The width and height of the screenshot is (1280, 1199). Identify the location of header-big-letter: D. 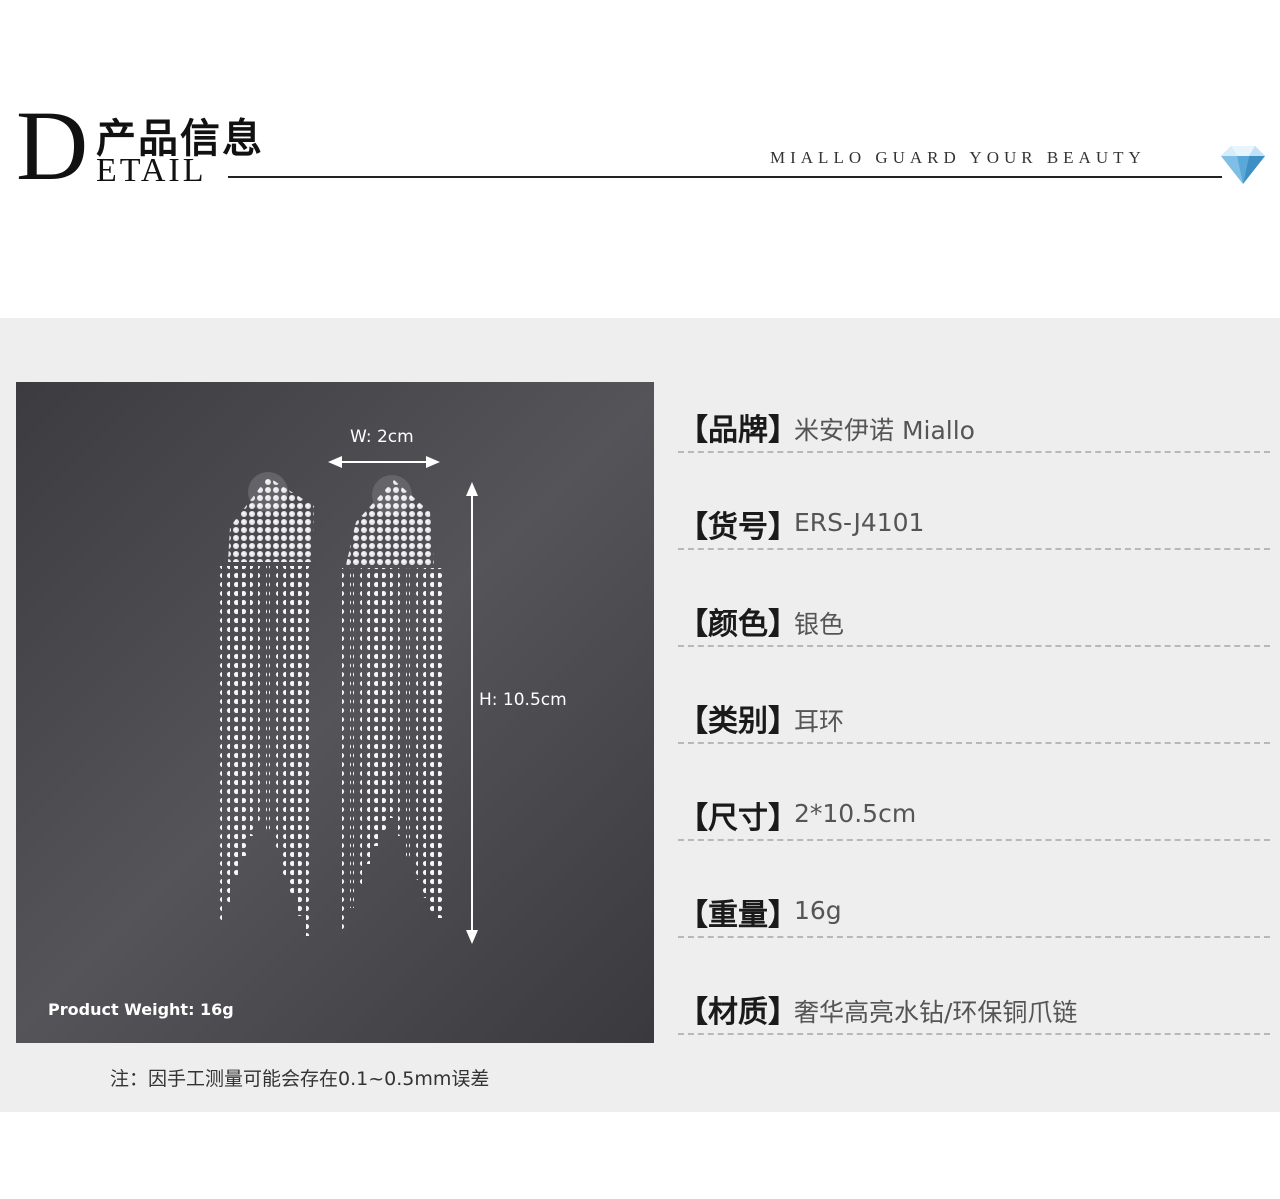
(52, 145).